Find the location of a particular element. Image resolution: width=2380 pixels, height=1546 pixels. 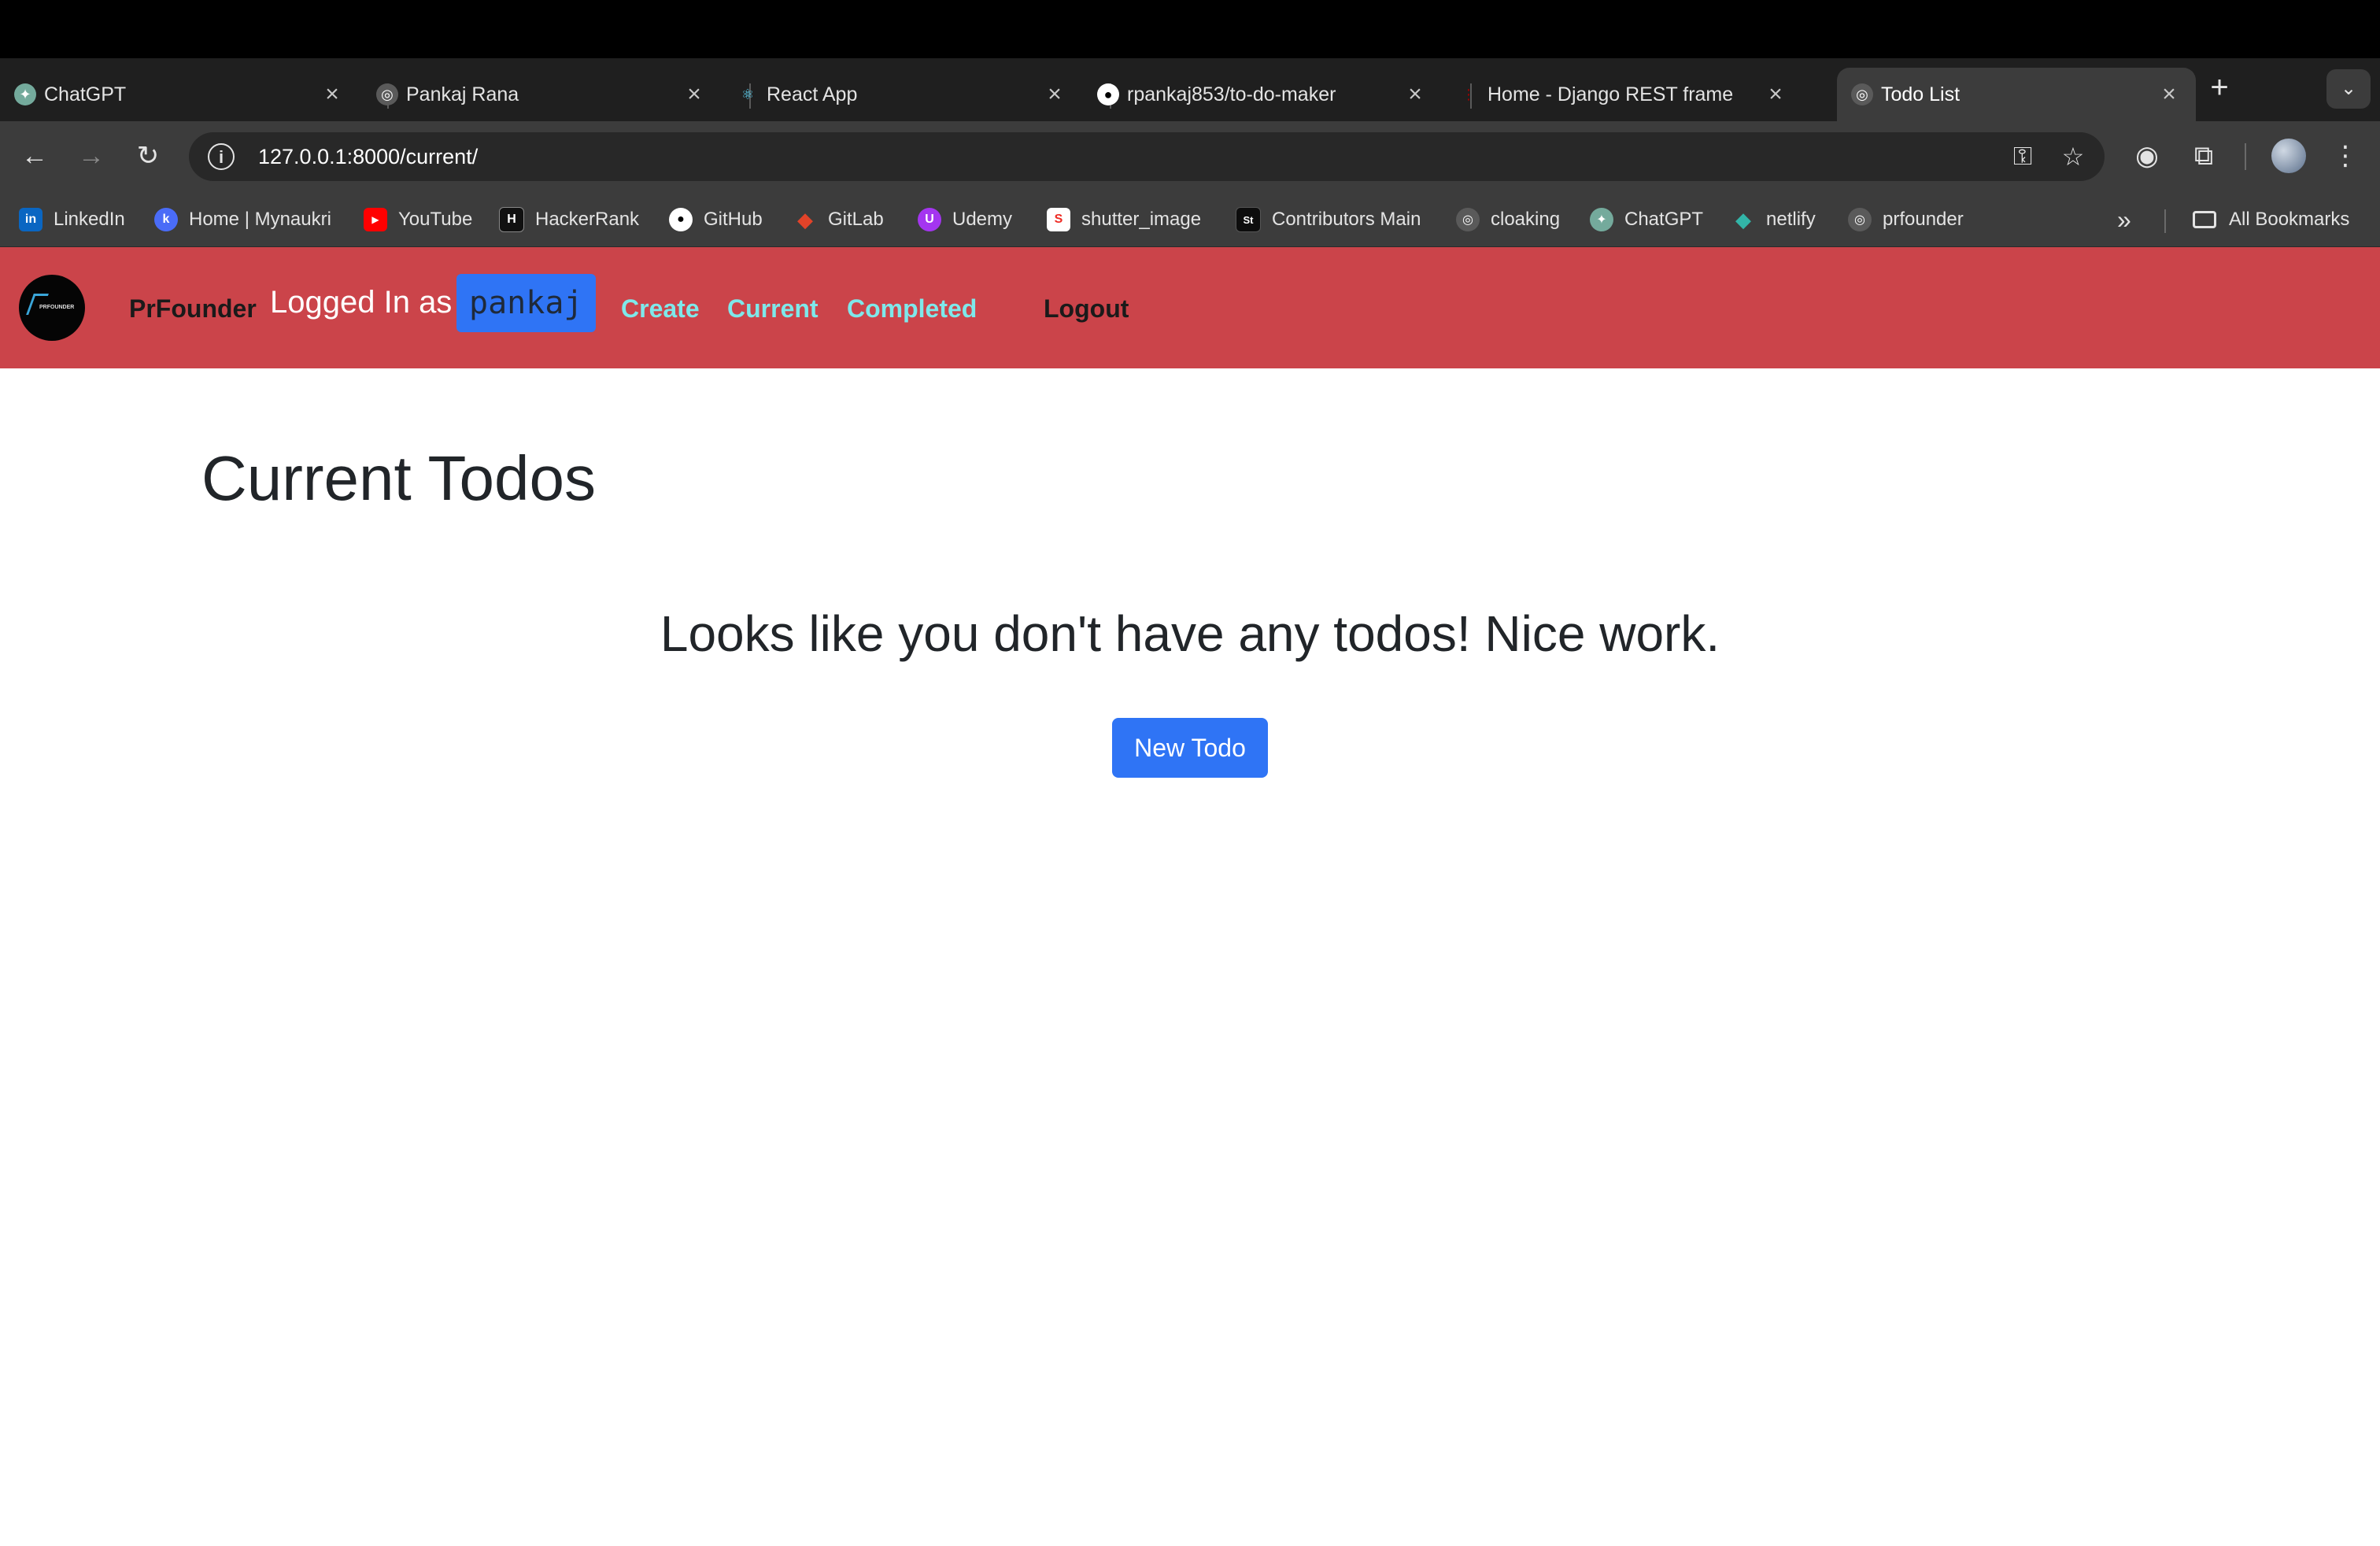

logged-in-label: Logged In as is located at coordinates (361, 303).